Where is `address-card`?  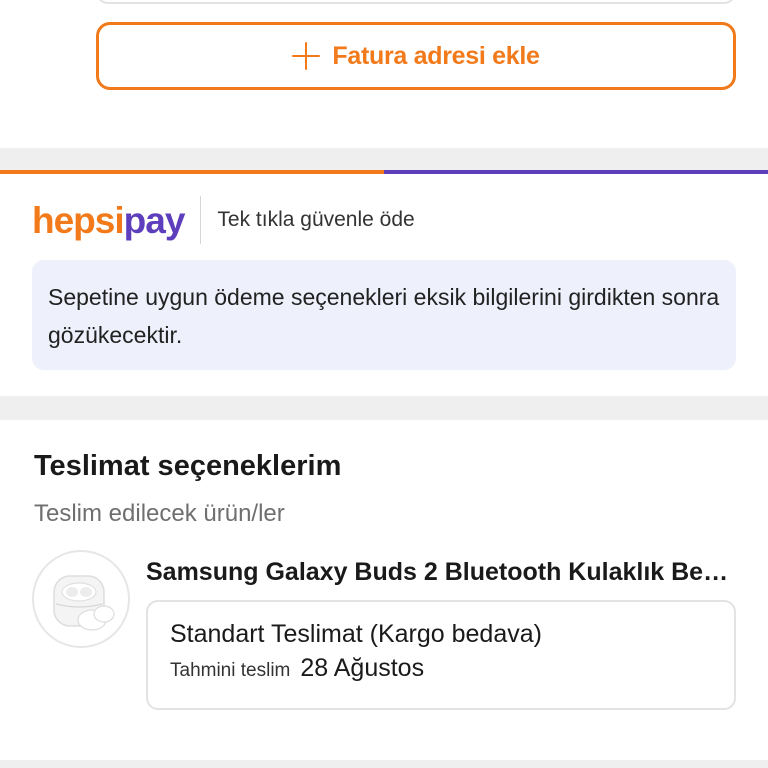
address-card is located at coordinates (416, 2).